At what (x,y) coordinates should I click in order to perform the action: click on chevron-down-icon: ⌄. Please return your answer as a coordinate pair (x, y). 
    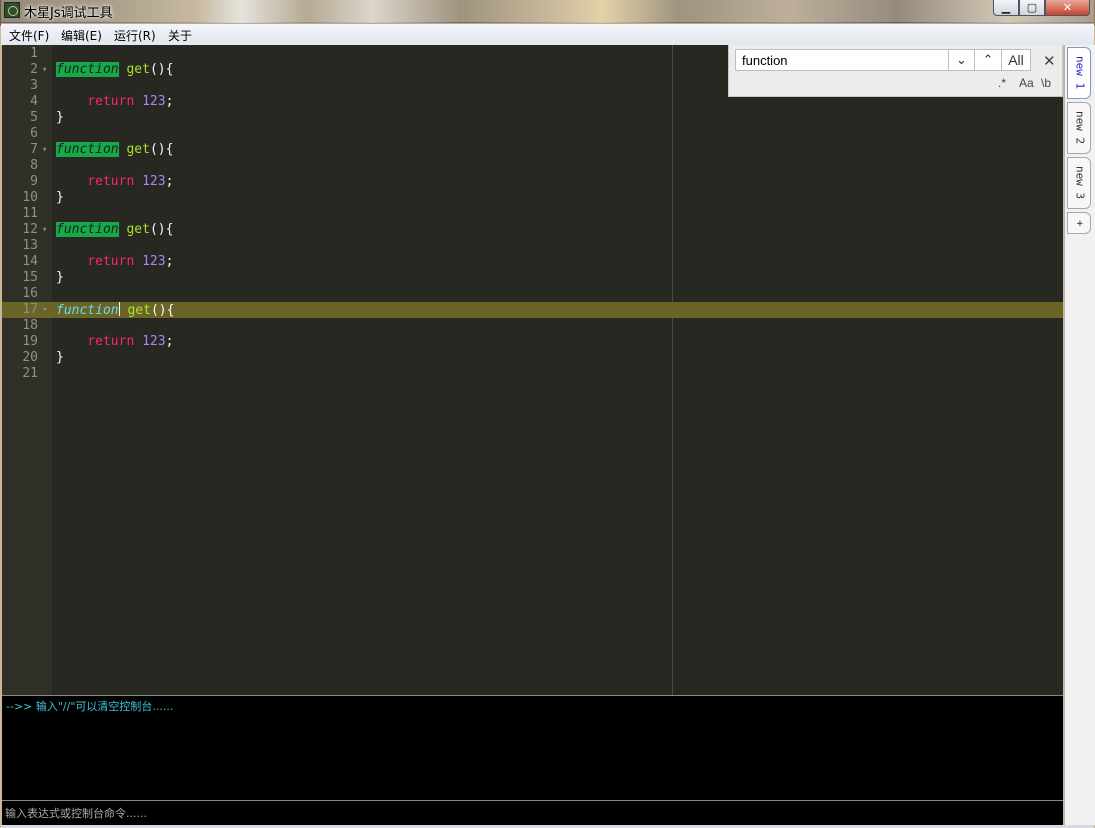
    Looking at the image, I should click on (961, 59).